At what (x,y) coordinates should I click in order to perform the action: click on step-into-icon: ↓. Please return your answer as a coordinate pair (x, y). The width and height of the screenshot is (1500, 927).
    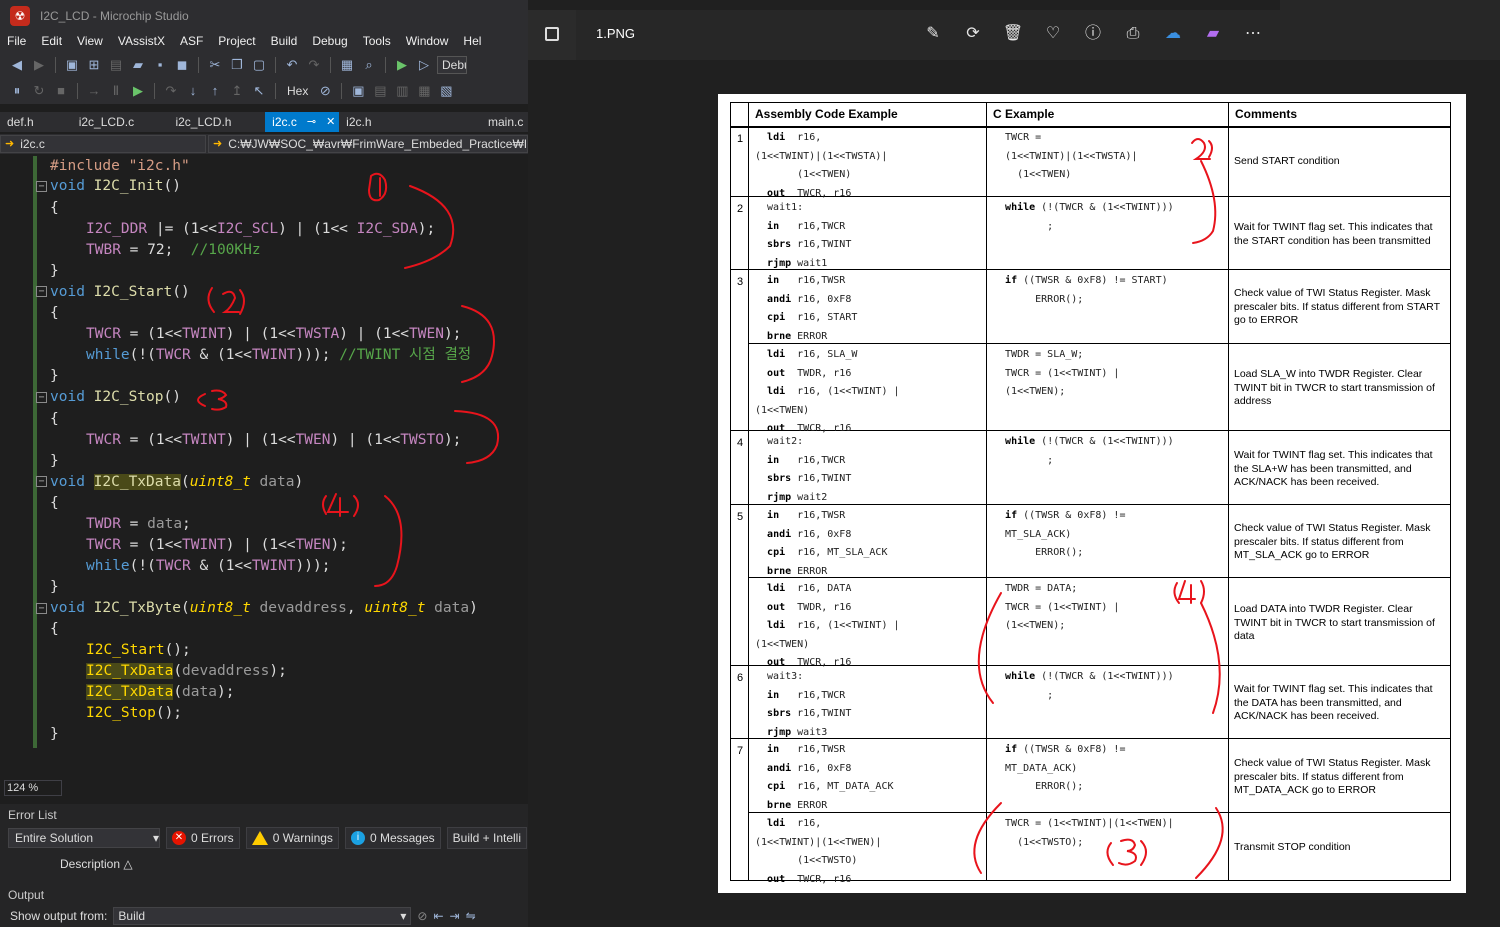
    Looking at the image, I should click on (193, 91).